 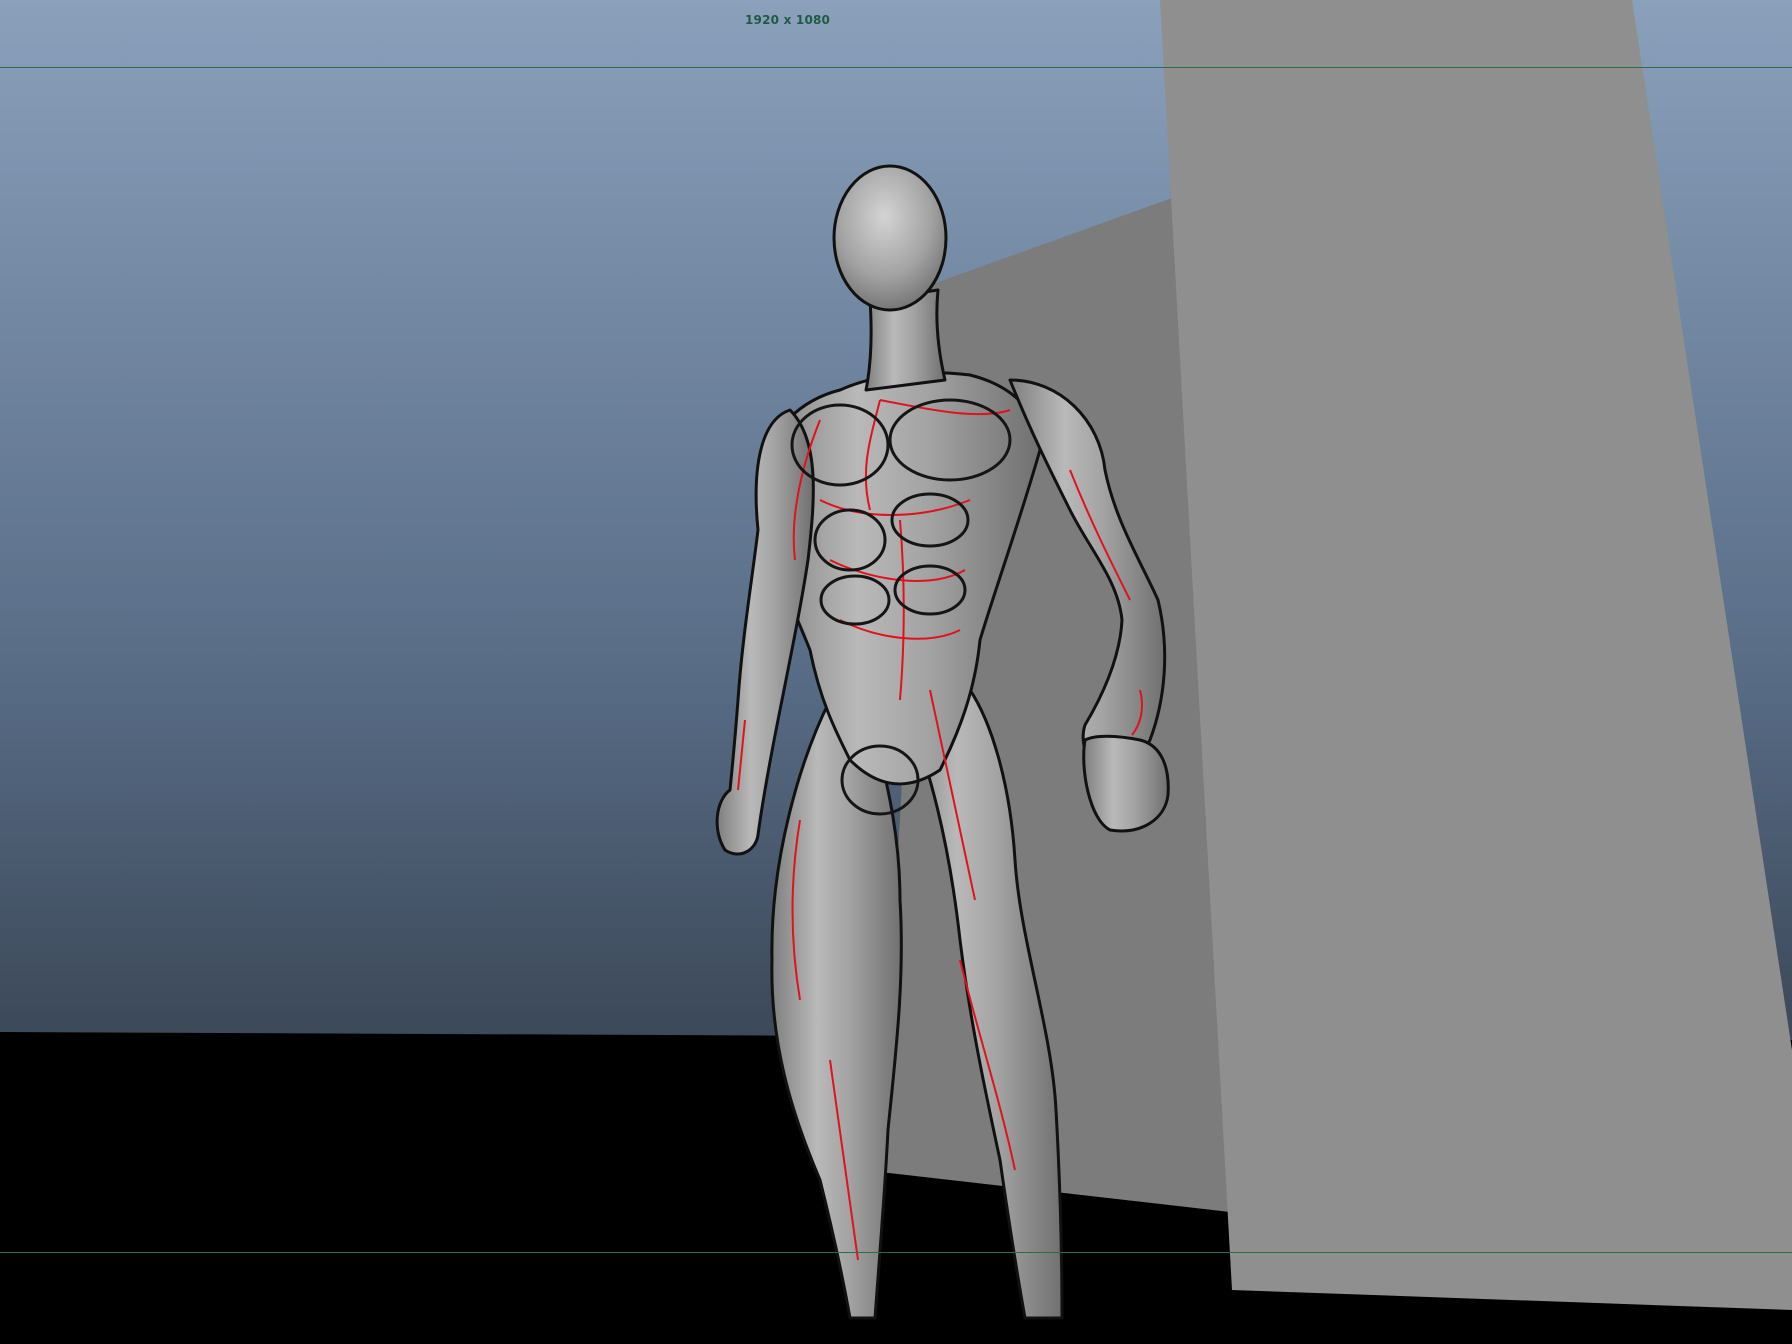 What do you see at coordinates (896, 1252) in the screenshot?
I see `resolution-gate-bottom-line` at bounding box center [896, 1252].